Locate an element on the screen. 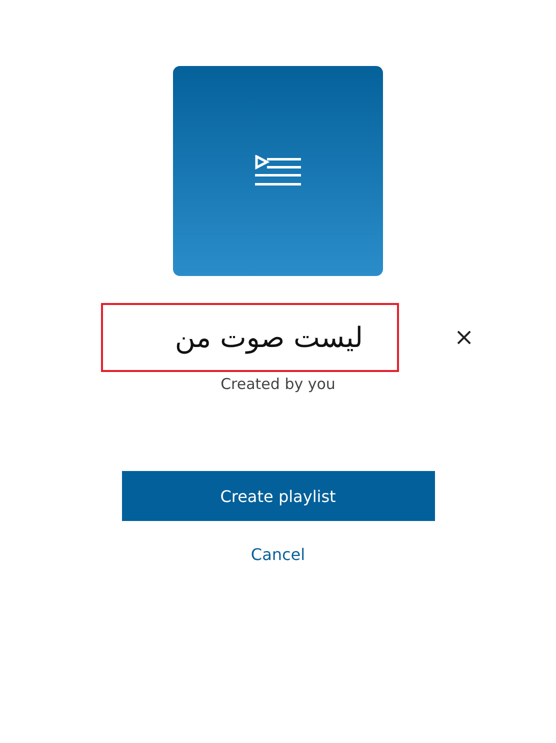 This screenshot has height=743, width=556. clear-button: × is located at coordinates (464, 337).